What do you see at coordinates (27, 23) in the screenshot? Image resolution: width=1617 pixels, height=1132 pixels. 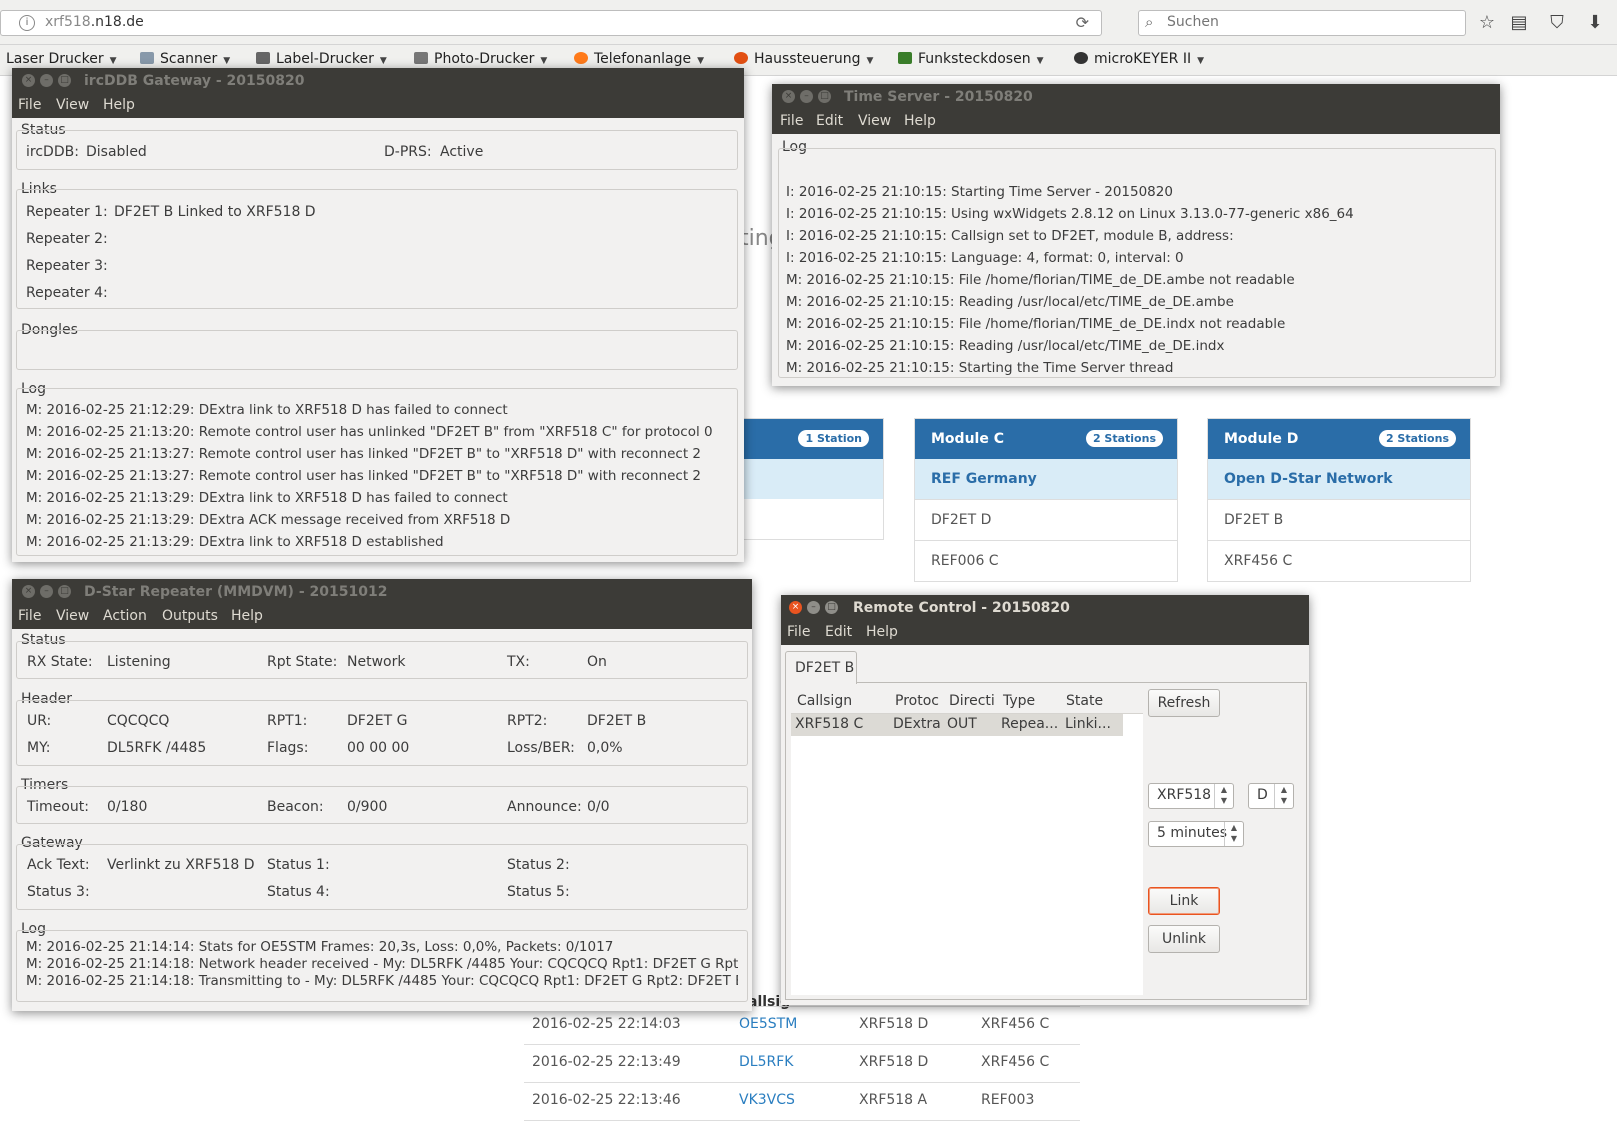 I see `site-info-icon: i` at bounding box center [27, 23].